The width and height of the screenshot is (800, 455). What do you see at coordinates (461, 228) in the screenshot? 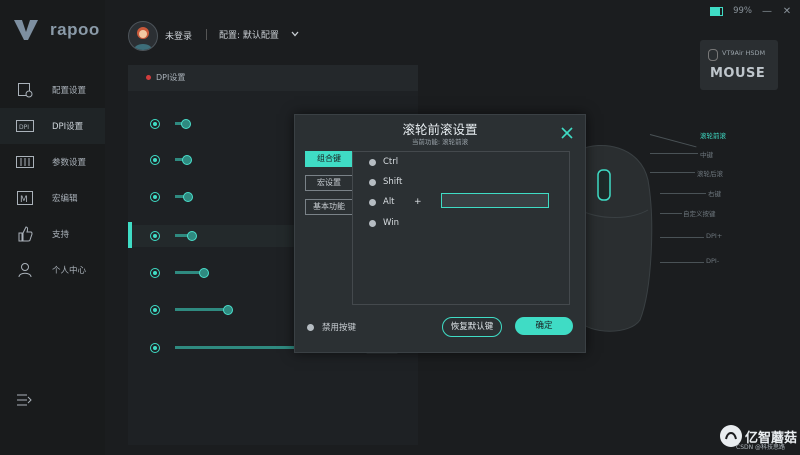
I see `combo-key-panel: Ctrl Shift Alt Win` at bounding box center [461, 228].